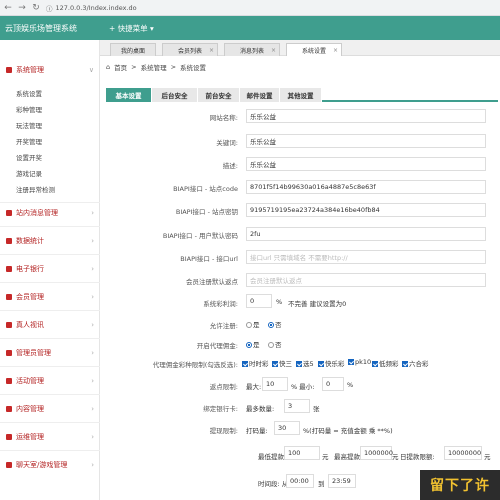 The width and height of the screenshot is (500, 500). What do you see at coordinates (175, 95) in the screenshot?
I see `tab-backend-security: 后台安全` at bounding box center [175, 95].